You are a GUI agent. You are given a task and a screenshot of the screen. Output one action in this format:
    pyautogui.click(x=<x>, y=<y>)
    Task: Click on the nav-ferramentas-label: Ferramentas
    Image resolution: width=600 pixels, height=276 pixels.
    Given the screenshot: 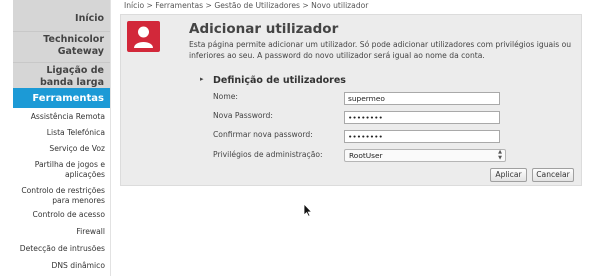 What is the action you would take?
    pyautogui.click(x=68, y=98)
    